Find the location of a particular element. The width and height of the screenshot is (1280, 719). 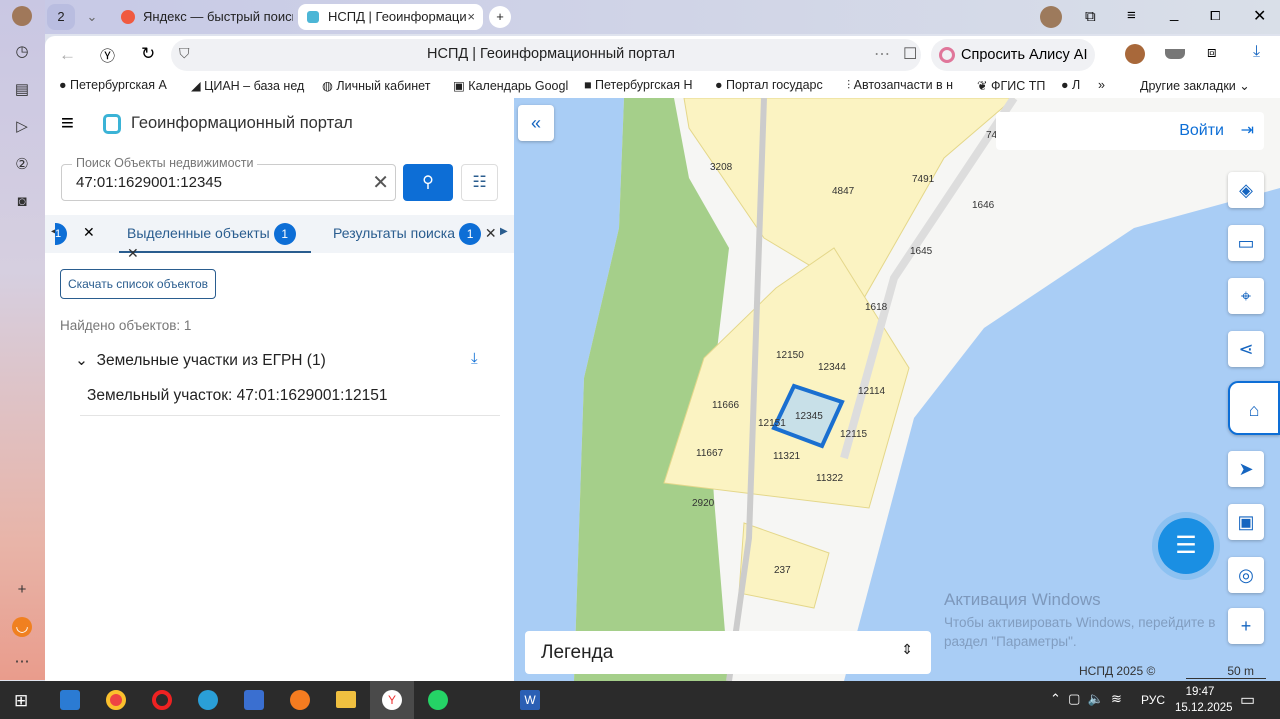

parcel-label: 12345 is located at coordinates (809, 416).